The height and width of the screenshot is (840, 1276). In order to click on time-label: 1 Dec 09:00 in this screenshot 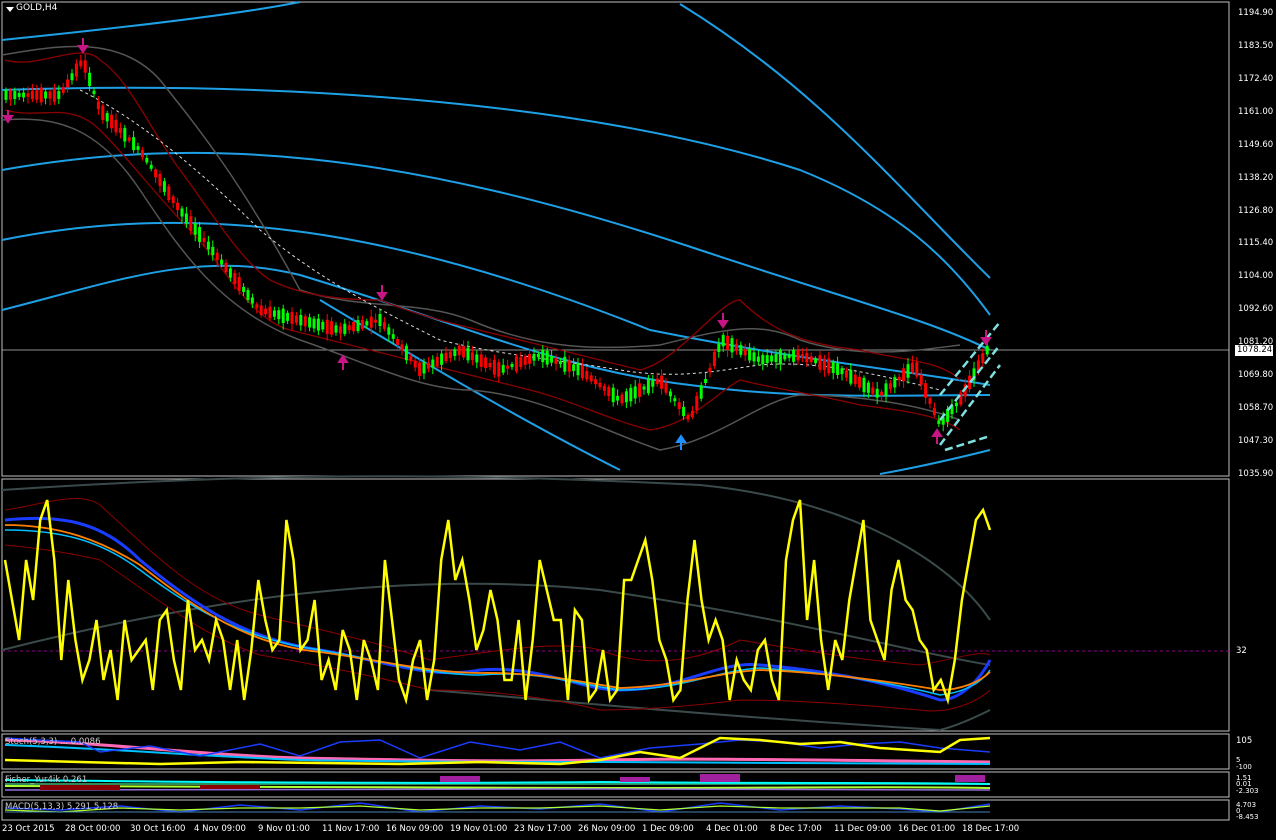, I will do `click(668, 829)`.